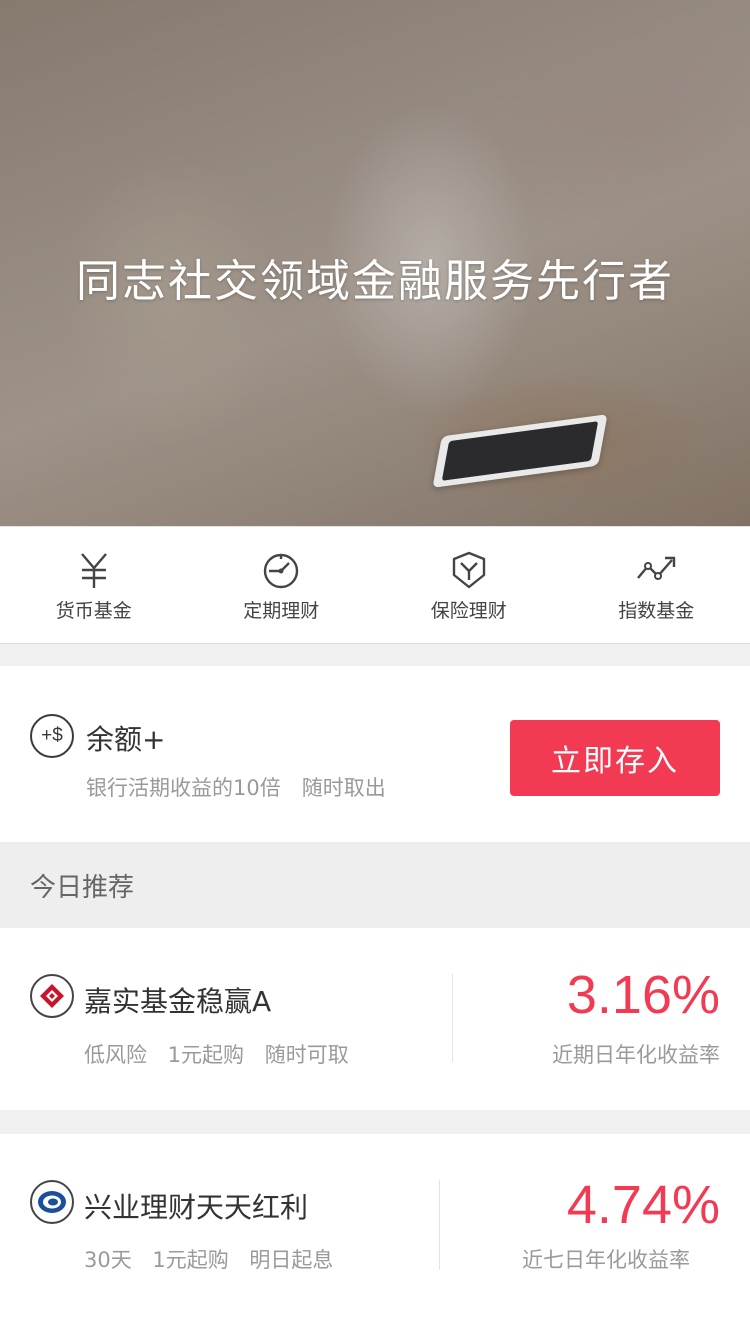 The height and width of the screenshot is (1320, 750). I want to click on category-label: 指数基金, so click(656, 610).